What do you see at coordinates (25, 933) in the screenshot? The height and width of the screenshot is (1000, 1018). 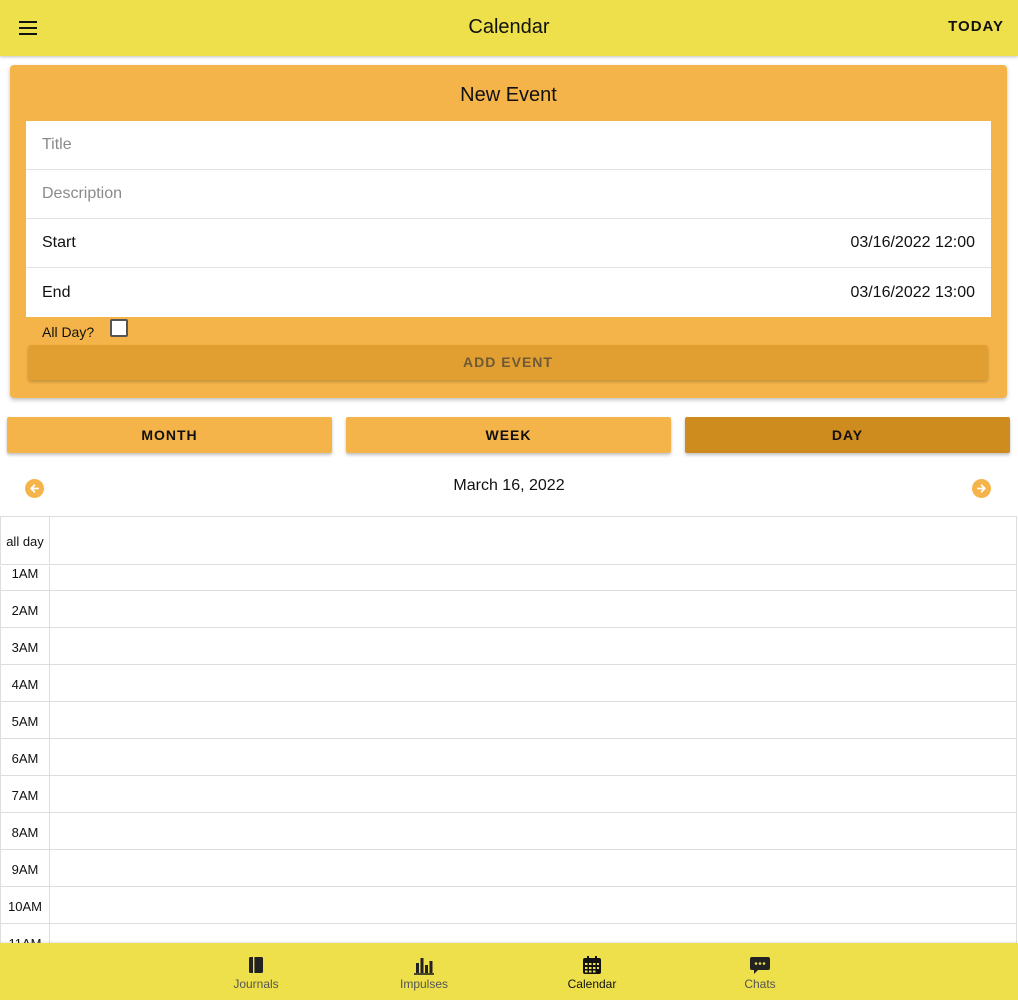 I see `hour-label: 11AM` at bounding box center [25, 933].